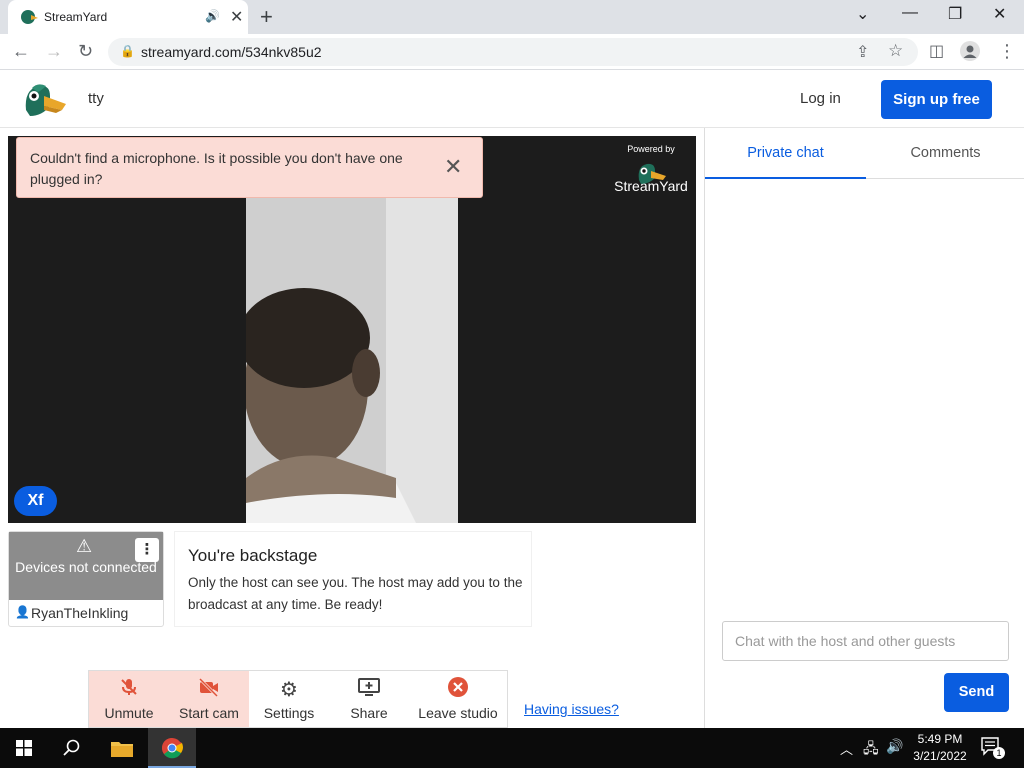 This screenshot has height=768, width=1024. Describe the element at coordinates (80, 613) in the screenshot. I see `participant-name: RyanTheInkling` at that location.